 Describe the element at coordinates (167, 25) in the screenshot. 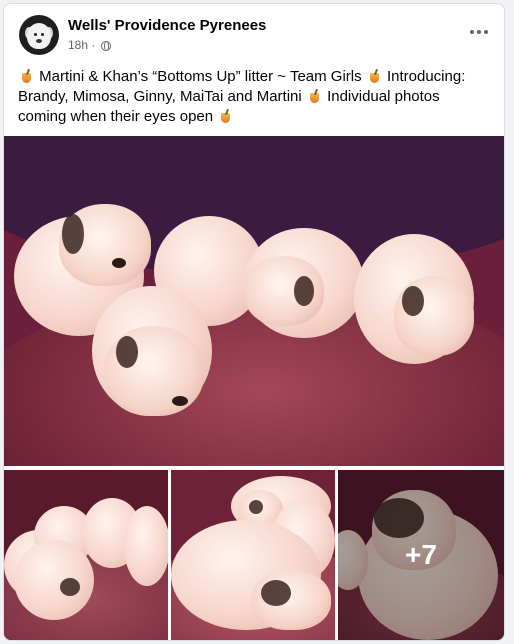

I see `page-name-link: Wells' Providence Pyrenees` at that location.